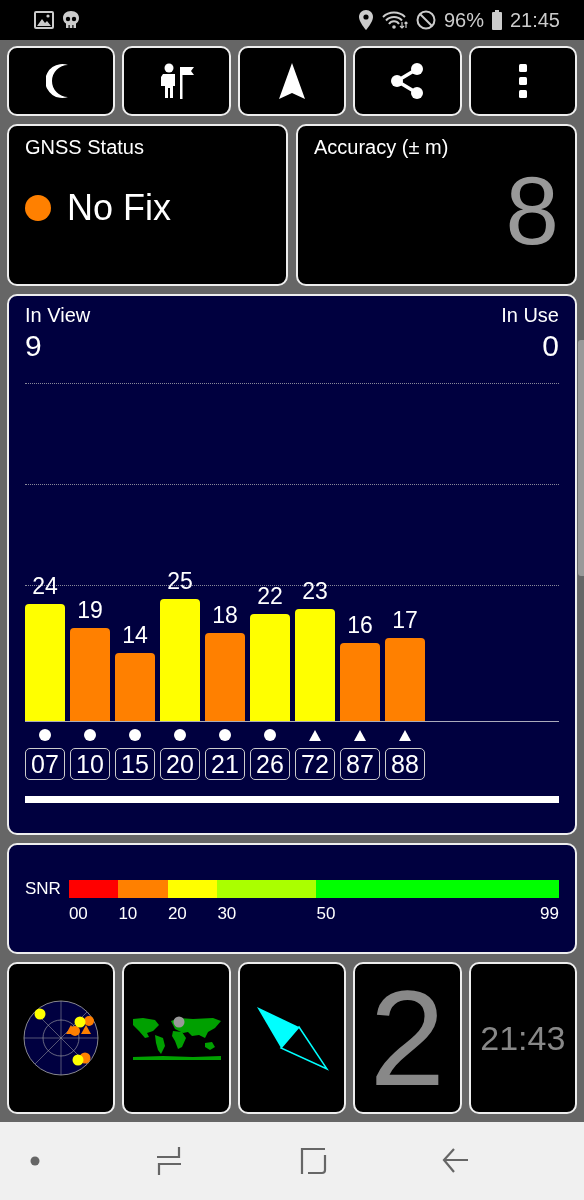  What do you see at coordinates (312, 1161) in the screenshot?
I see `home-icon` at bounding box center [312, 1161].